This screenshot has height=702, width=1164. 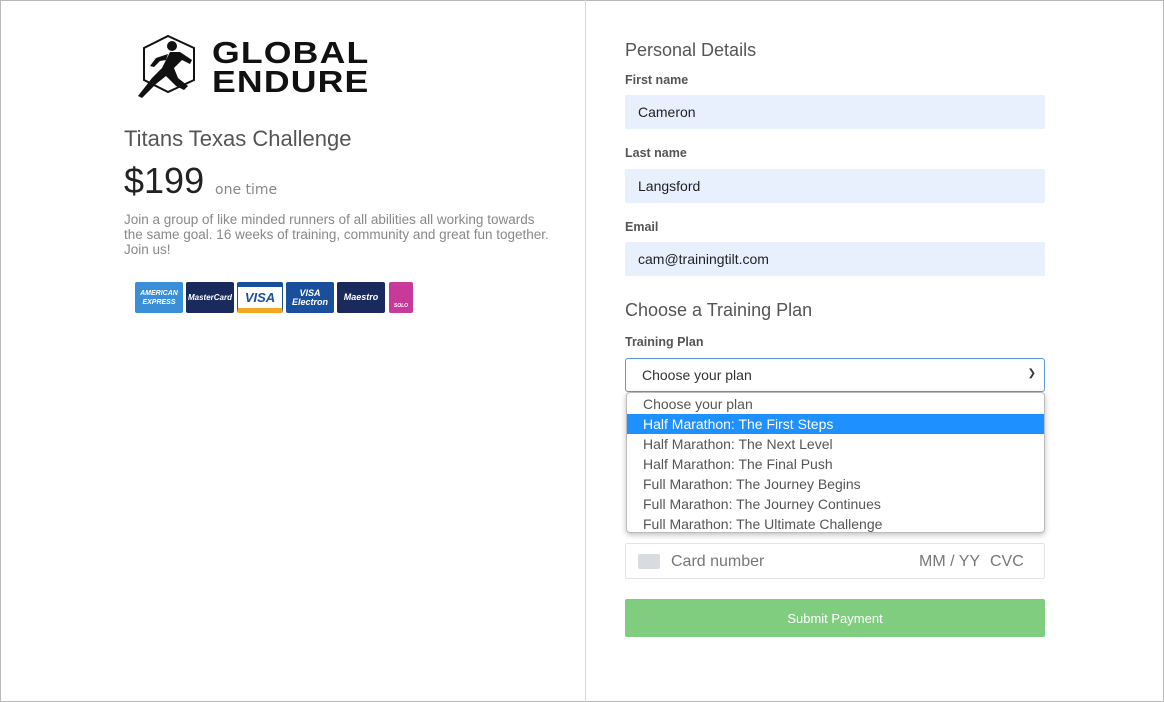 I want to click on plan-option: Half Marathon: The Final Push, so click(x=835, y=464).